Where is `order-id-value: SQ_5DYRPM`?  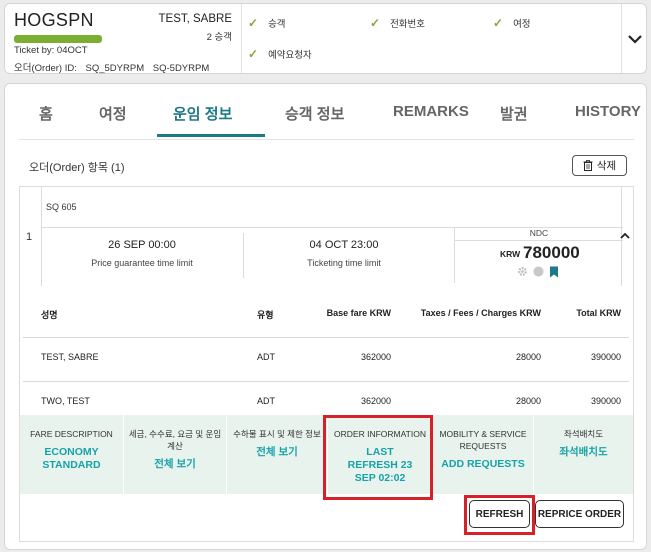
order-id-value: SQ_5DYRPM is located at coordinates (115, 68).